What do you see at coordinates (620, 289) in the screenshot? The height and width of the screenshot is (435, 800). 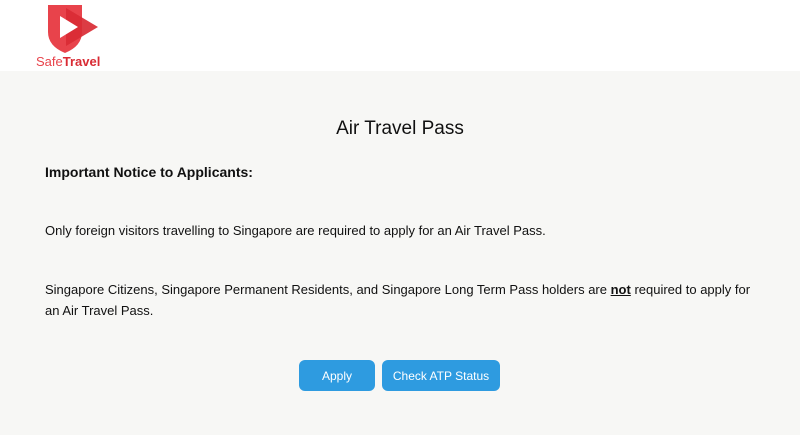 I see `notice-emphasis-not: not` at bounding box center [620, 289].